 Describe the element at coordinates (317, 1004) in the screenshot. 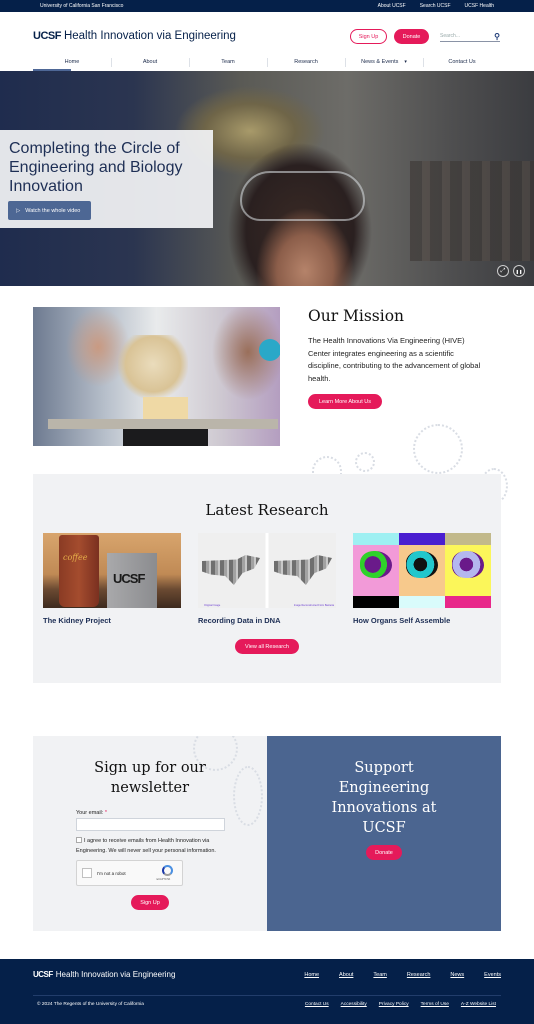

I see `legal-link-contact: Contact Us` at that location.